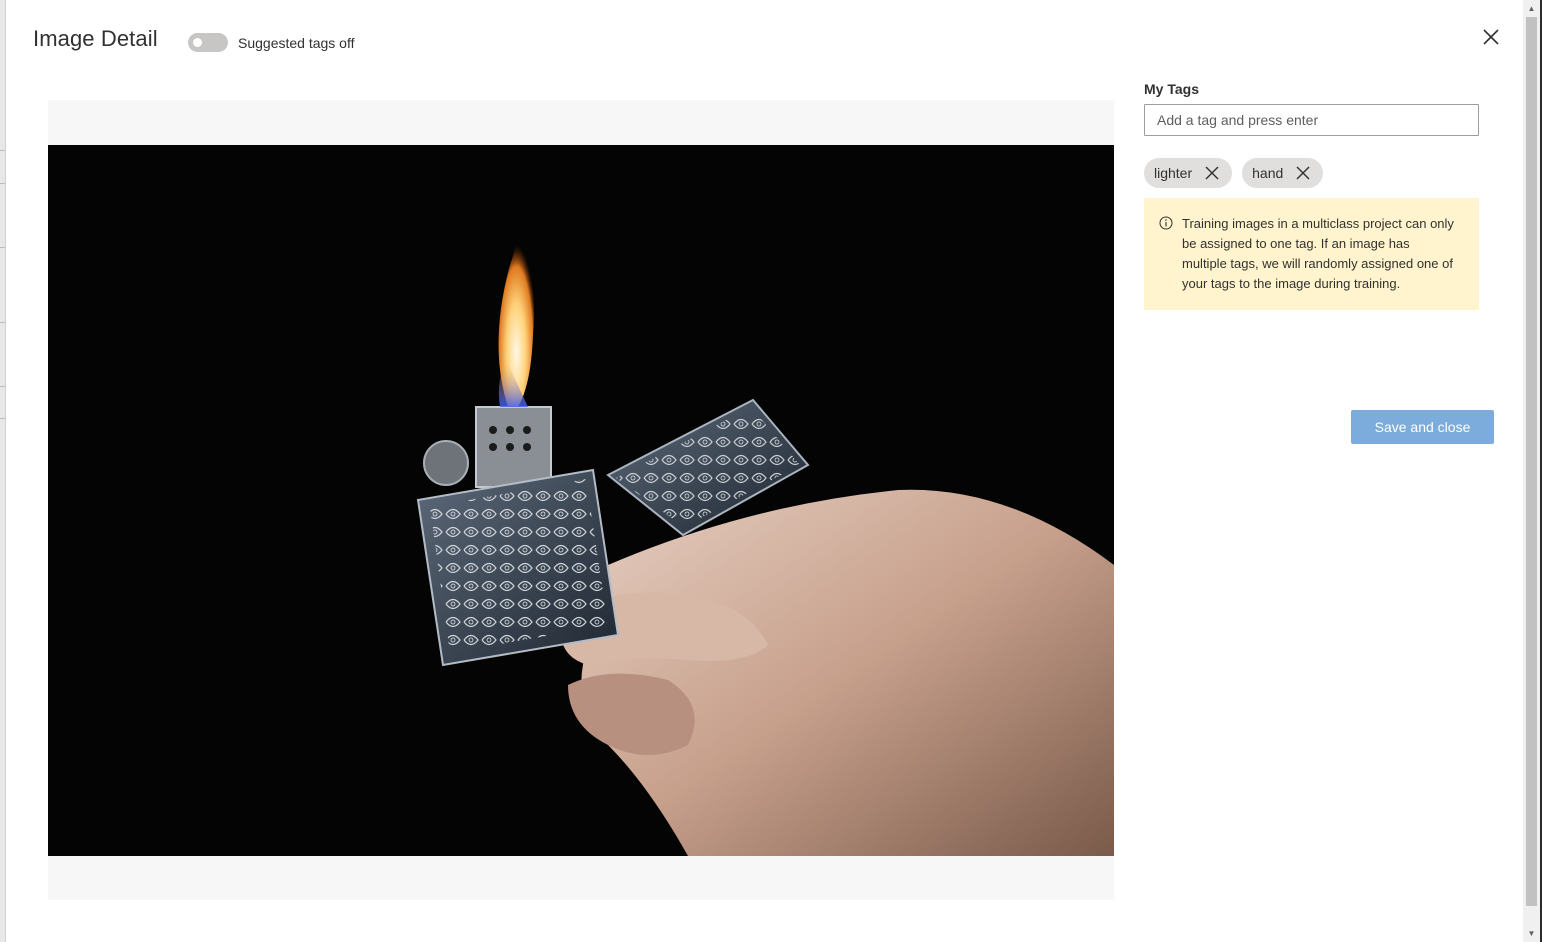 Image resolution: width=1542 pixels, height=942 pixels. Describe the element at coordinates (1422, 427) in the screenshot. I see `save-and-close-button: Save and close` at that location.